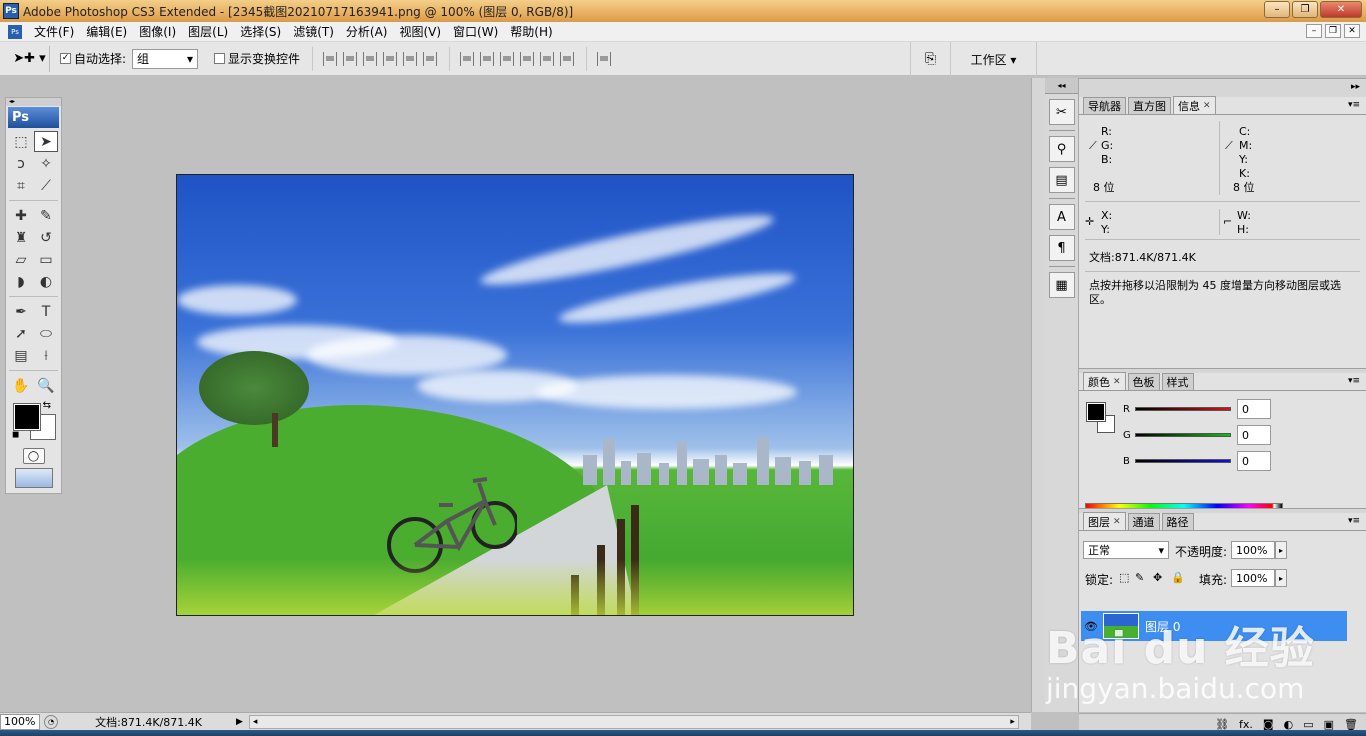  Describe the element at coordinates (46, 385) in the screenshot. I see `zoom-icon: 🔍` at that location.